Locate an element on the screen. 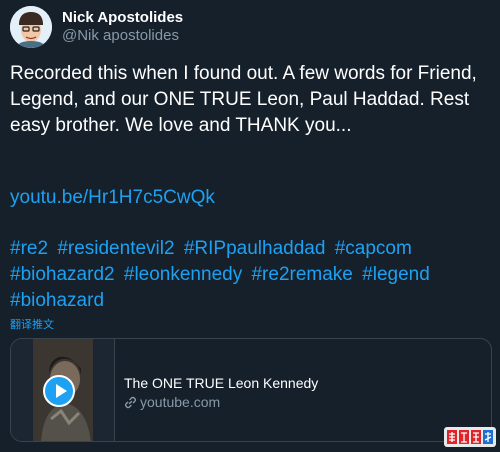 The width and height of the screenshot is (500, 452). card-title: The ONE TRUE Leon Kennedy is located at coordinates (221, 383).